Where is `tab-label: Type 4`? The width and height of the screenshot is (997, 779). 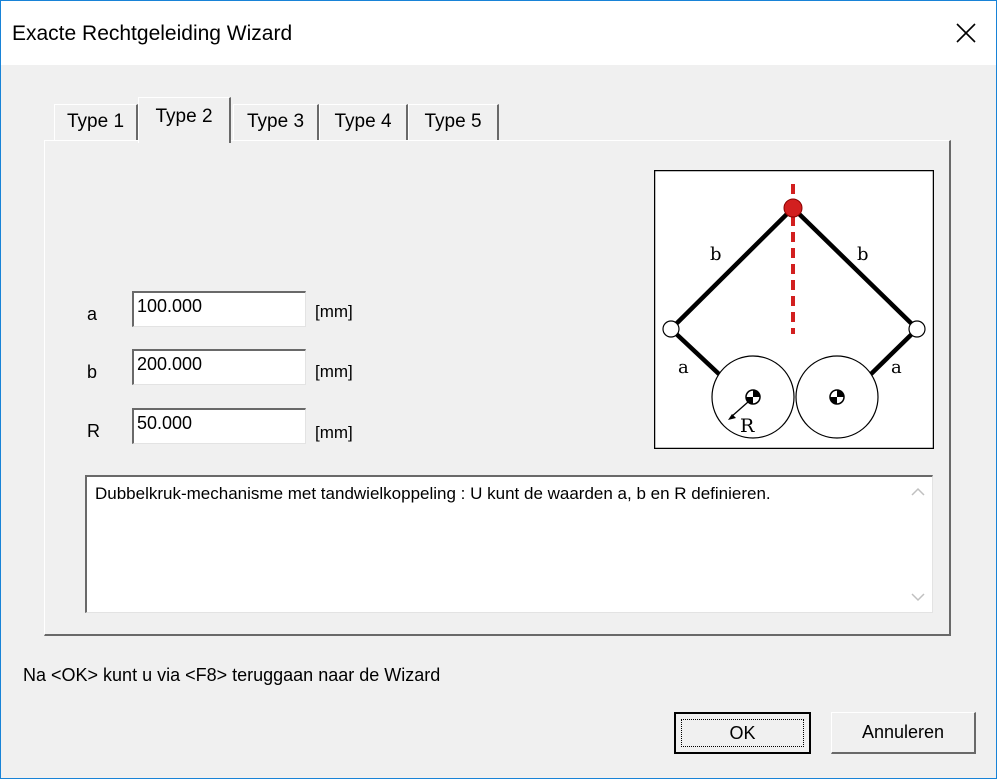 tab-label: Type 4 is located at coordinates (363, 121).